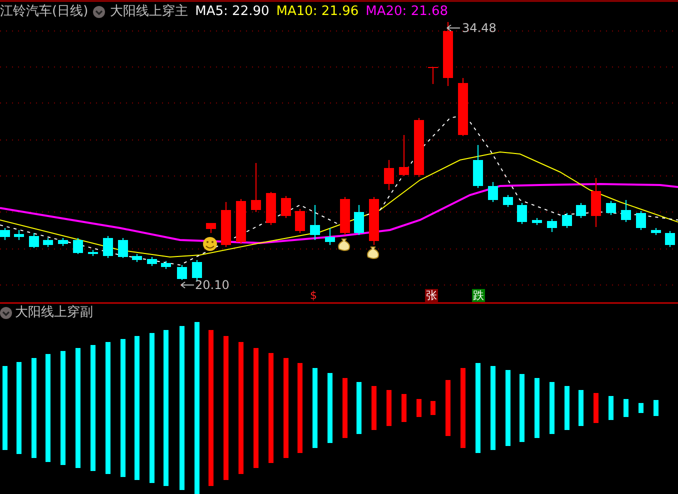  What do you see at coordinates (317, 12) in the screenshot?
I see `moving-average-value: MA10: 21.96` at bounding box center [317, 12].